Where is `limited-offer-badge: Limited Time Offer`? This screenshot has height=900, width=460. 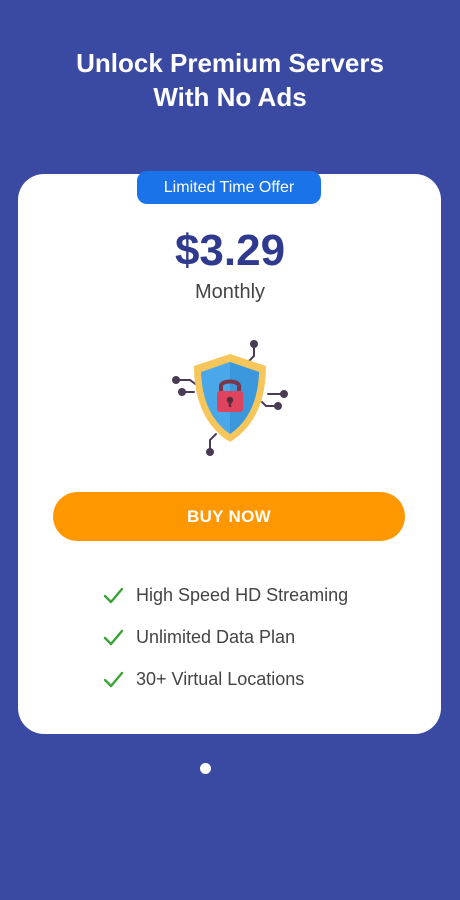
limited-offer-badge: Limited Time Offer is located at coordinates (229, 187).